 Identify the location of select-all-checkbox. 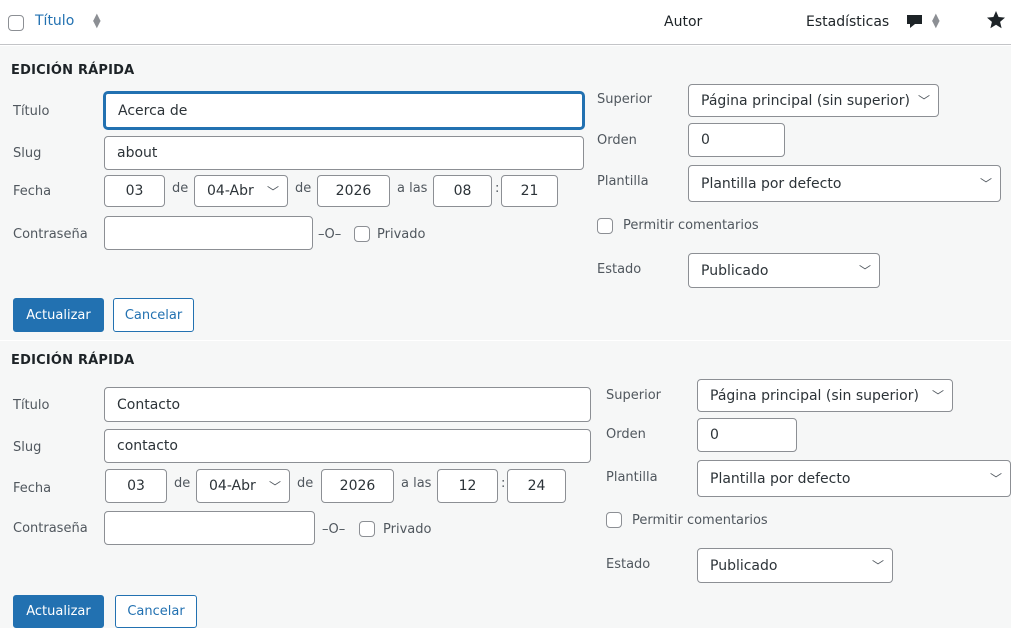
(16, 23).